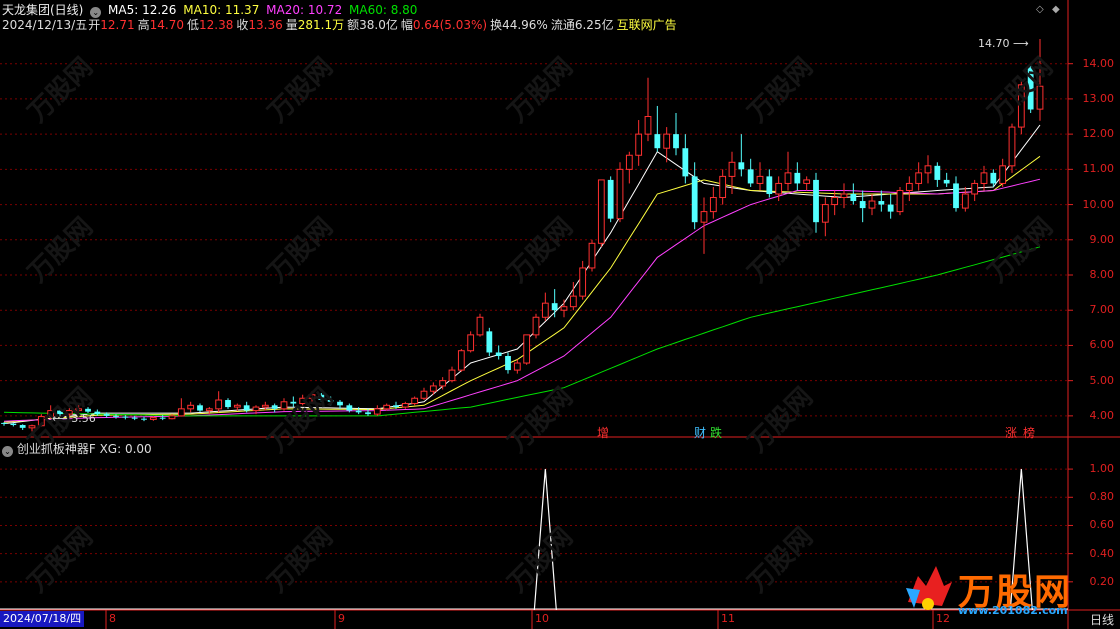 Image resolution: width=1120 pixels, height=629 pixels. Describe the element at coordinates (221, 10) in the screenshot. I see `ma10-value: MA10: 11.37` at that location.